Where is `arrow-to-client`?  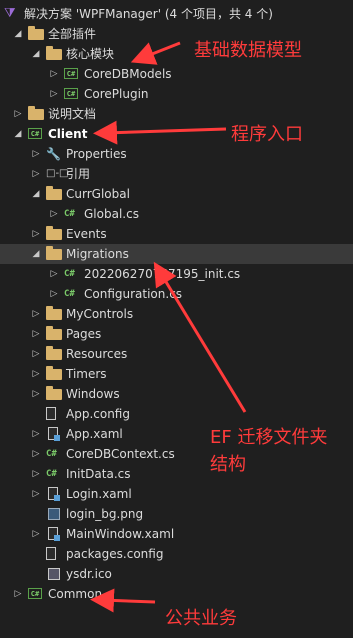 arrow-to-client is located at coordinates (160, 132).